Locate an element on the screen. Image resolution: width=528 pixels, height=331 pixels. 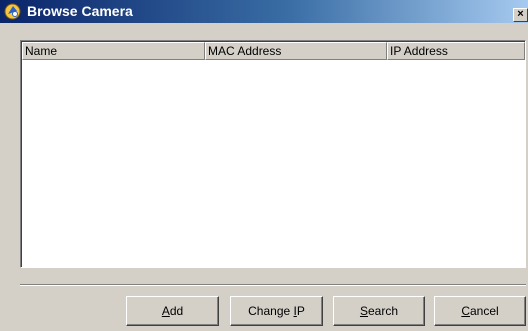
close-icon: × is located at coordinates (520, 14).